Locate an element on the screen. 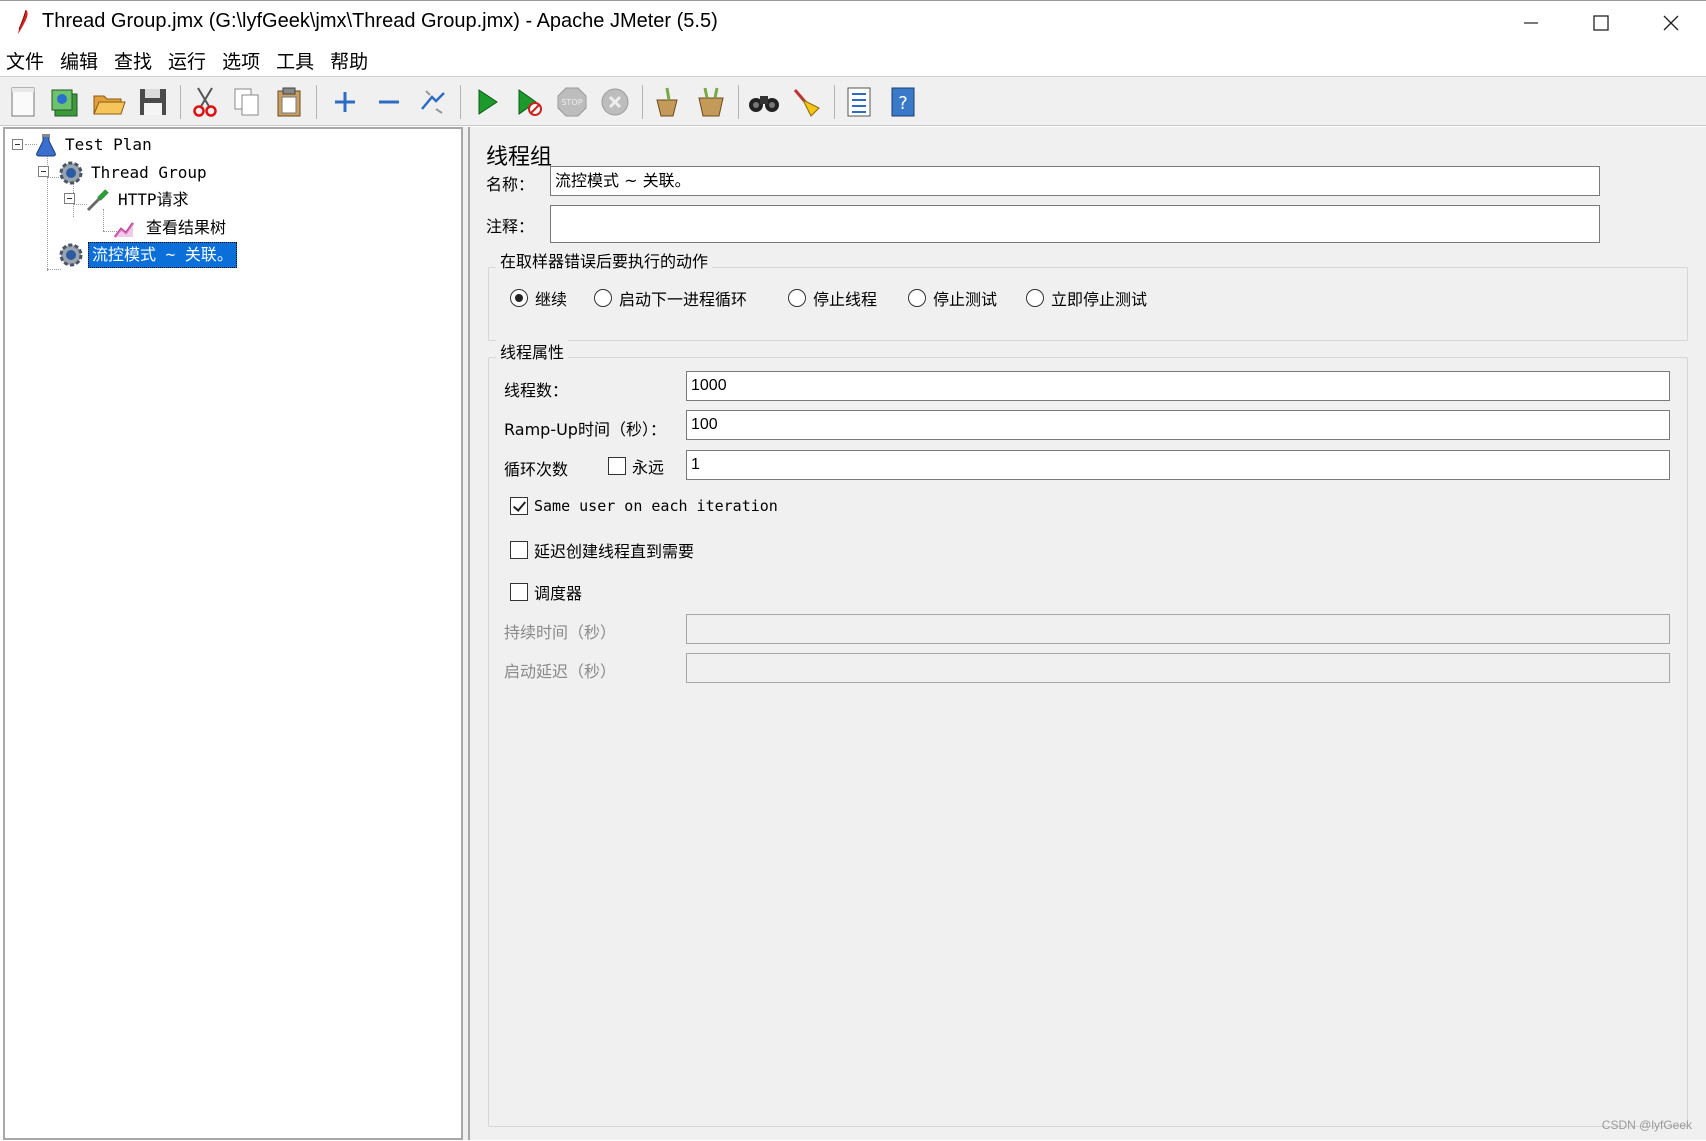 This screenshot has width=1706, height=1141. radio-label: 立即停止测试 is located at coordinates (1099, 299).